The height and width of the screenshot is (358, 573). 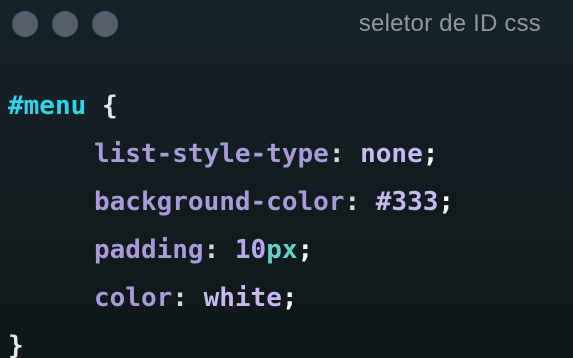 I want to click on code-line-close: }, so click(x=231, y=340).